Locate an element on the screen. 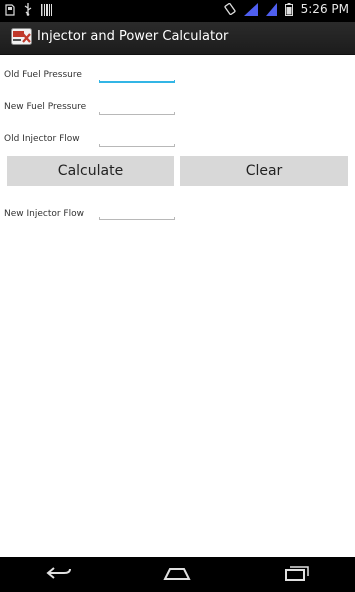 This screenshot has width=355, height=592. rotate-icon is located at coordinates (230, 9).